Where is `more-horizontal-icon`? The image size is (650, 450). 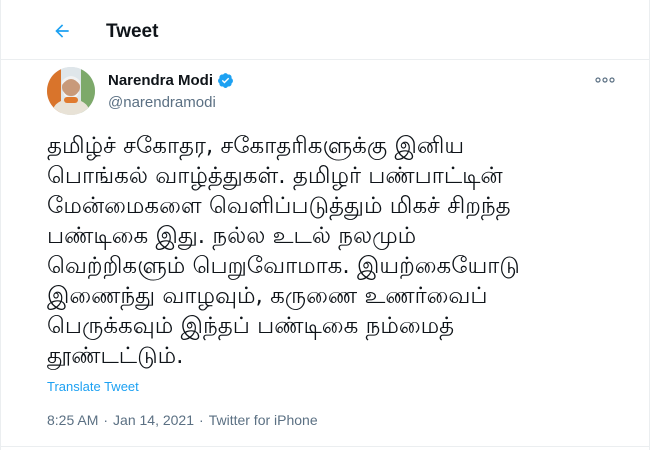 more-horizontal-icon is located at coordinates (605, 80).